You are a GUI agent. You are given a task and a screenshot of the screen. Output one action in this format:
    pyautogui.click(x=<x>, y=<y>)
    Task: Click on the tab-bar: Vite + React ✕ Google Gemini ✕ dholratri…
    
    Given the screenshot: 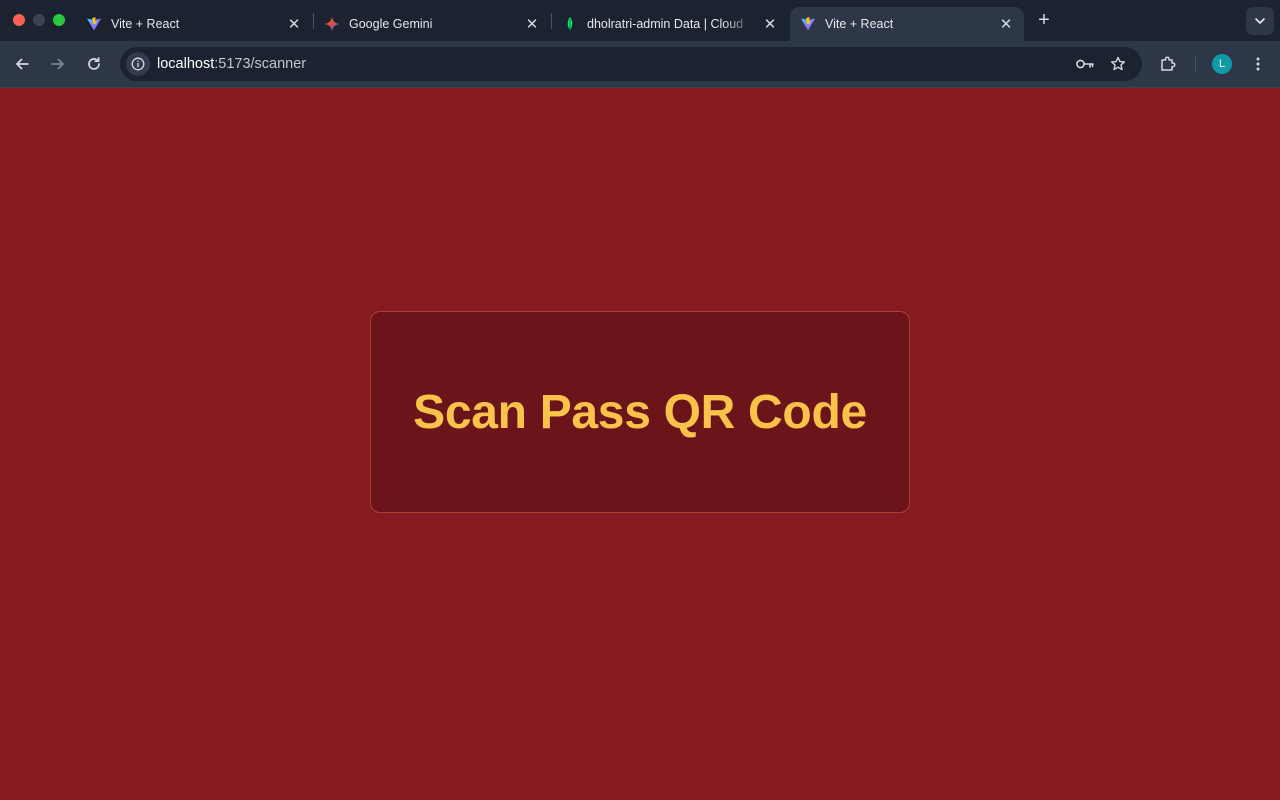 What is the action you would take?
    pyautogui.click(x=640, y=20)
    